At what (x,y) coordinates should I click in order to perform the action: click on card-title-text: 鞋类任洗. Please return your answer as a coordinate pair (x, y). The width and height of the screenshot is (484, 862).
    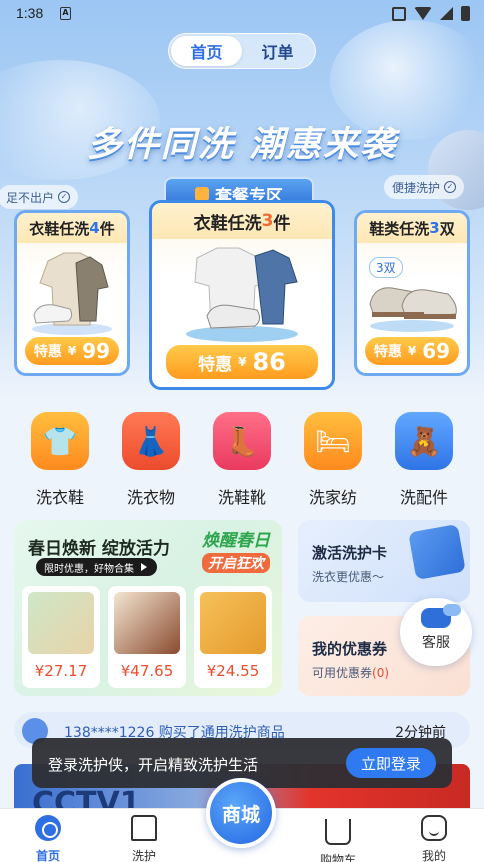
    Looking at the image, I should click on (399, 228).